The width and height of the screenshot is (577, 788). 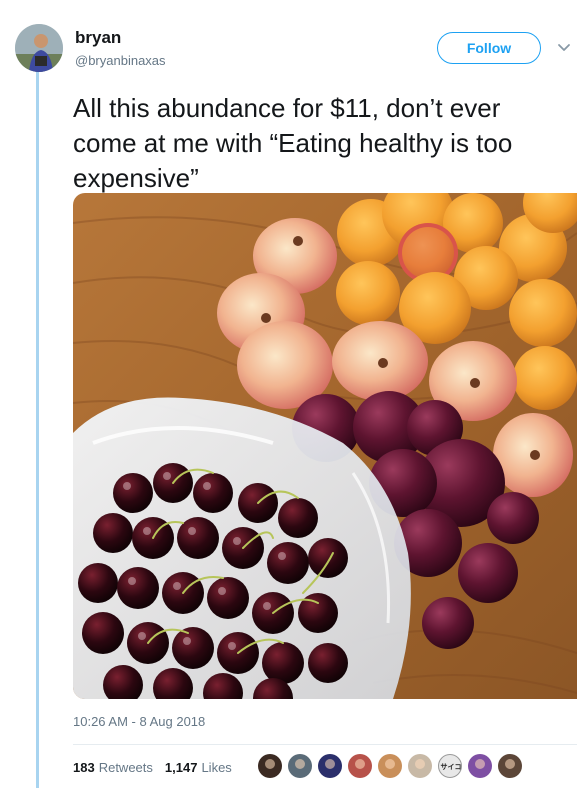 What do you see at coordinates (37, 430) in the screenshot?
I see `thread-line` at bounding box center [37, 430].